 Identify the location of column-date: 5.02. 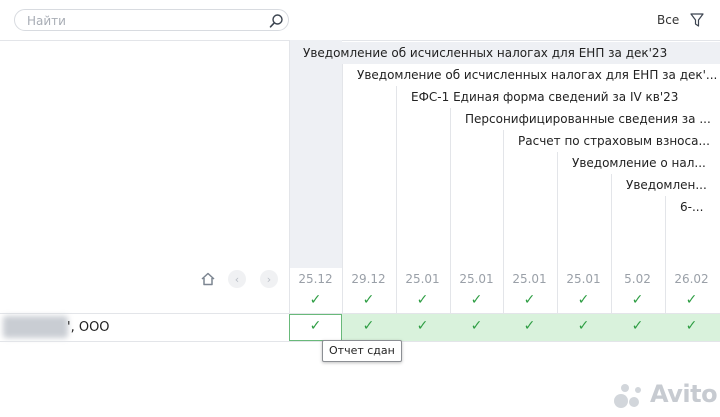
(637, 279).